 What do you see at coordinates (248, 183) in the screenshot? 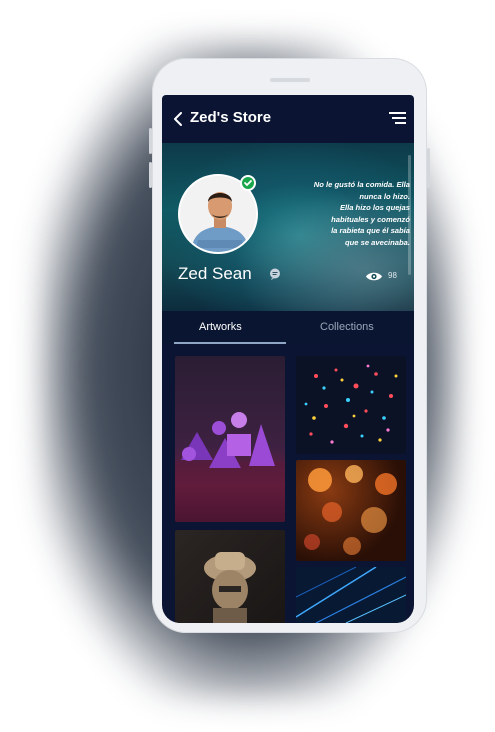
I see `check-badge-icon` at bounding box center [248, 183].